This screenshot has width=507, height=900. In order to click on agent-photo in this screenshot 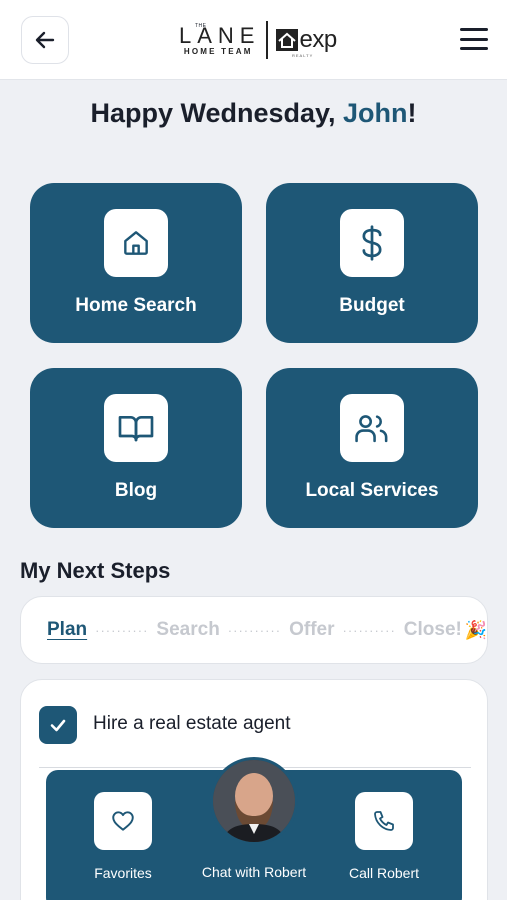, I will do `click(254, 801)`.